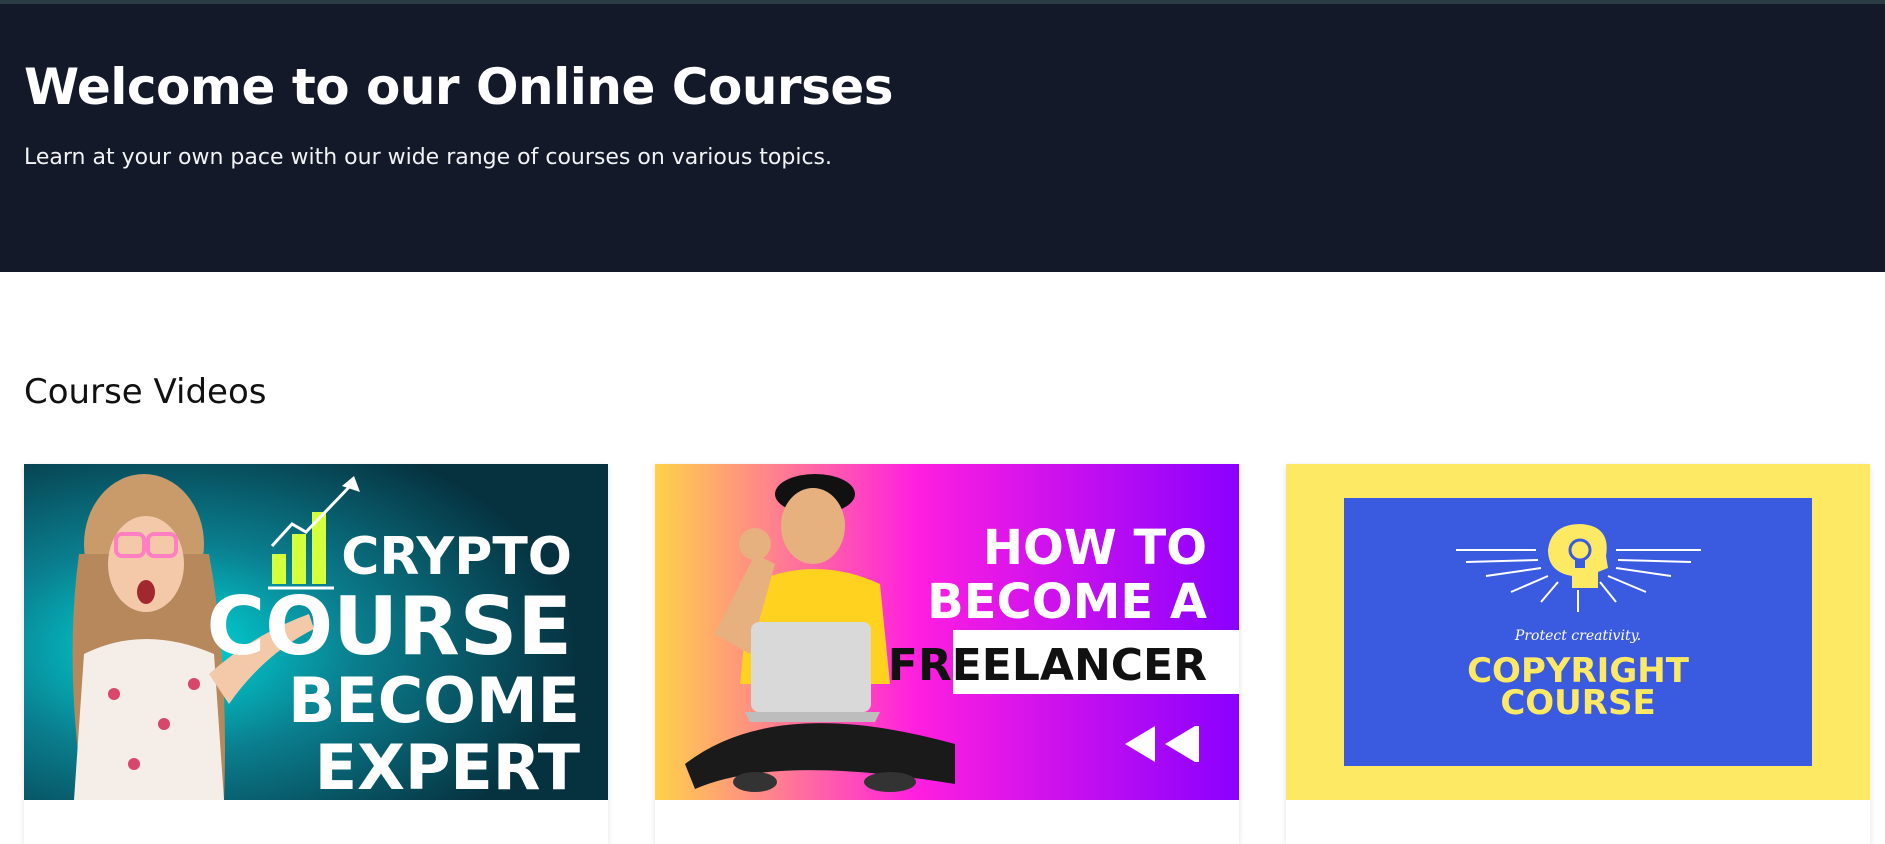 This screenshot has height=844, width=1885. I want to click on course-card-freelancer: HOW TO BECOME A FREELANCER, so click(947, 654).